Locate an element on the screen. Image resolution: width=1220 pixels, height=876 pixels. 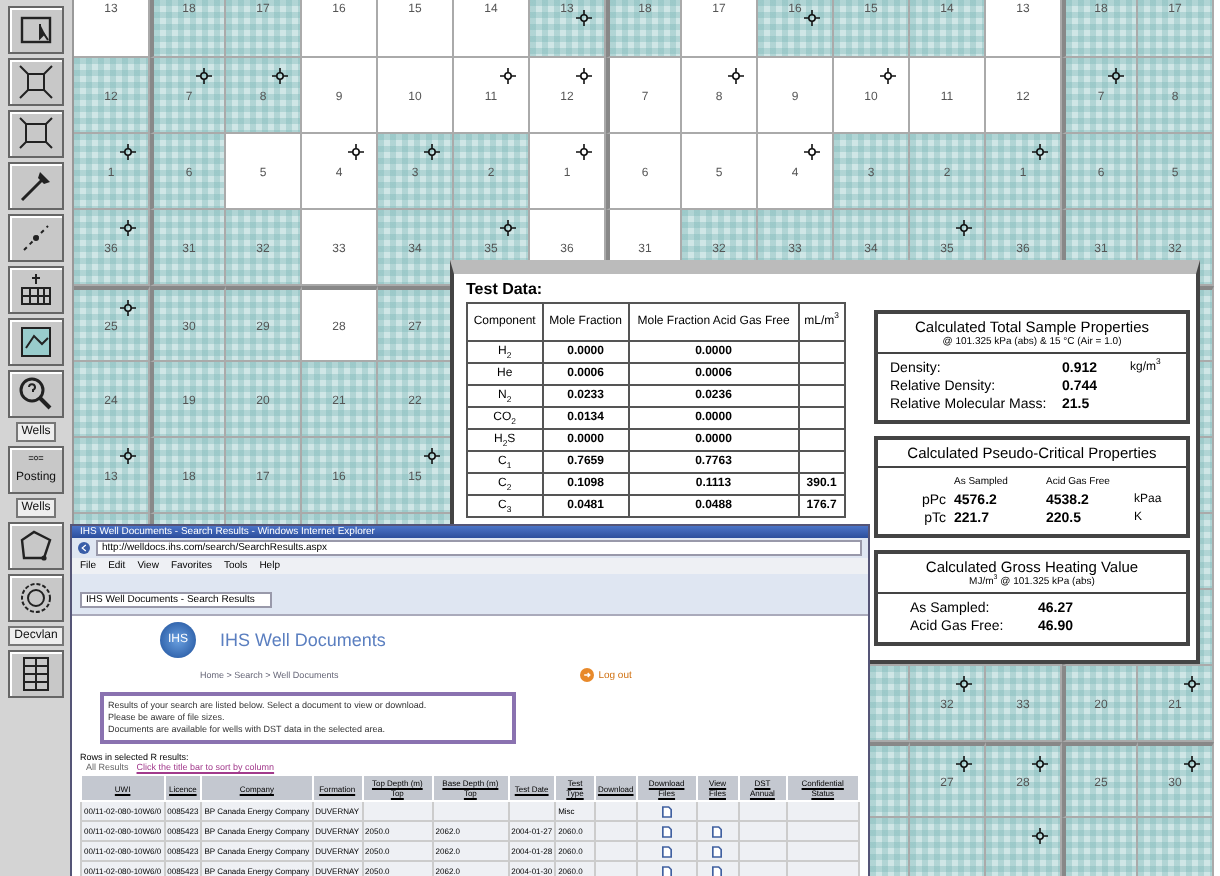
pen-icon is located at coordinates (36, 186).